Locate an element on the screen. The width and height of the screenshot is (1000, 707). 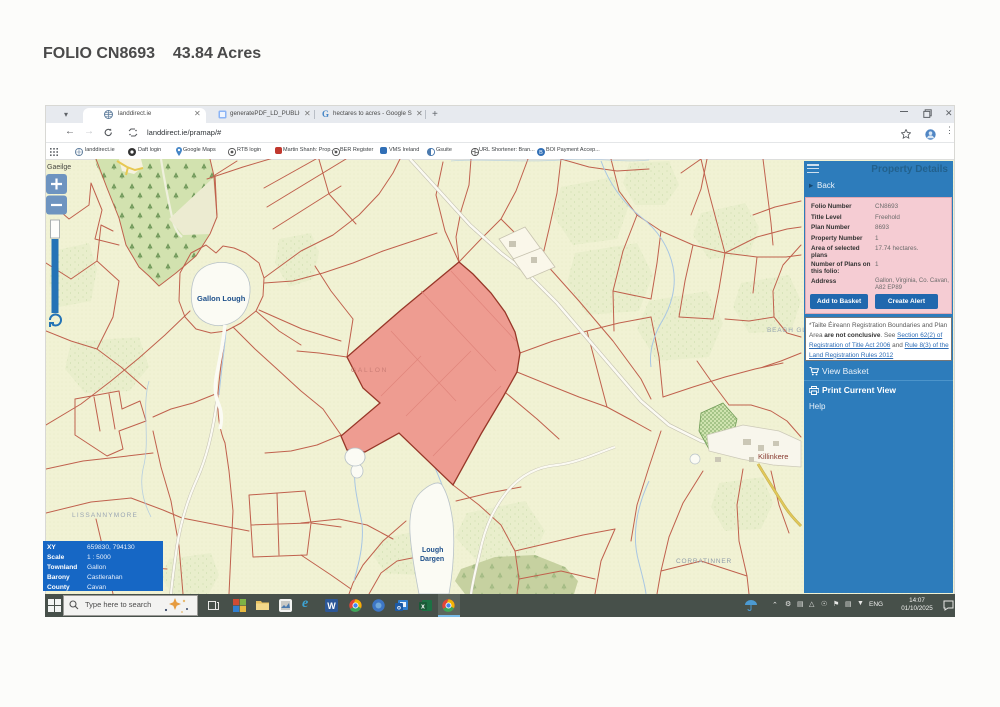
svg-text: W is located at coordinates (331, 606).